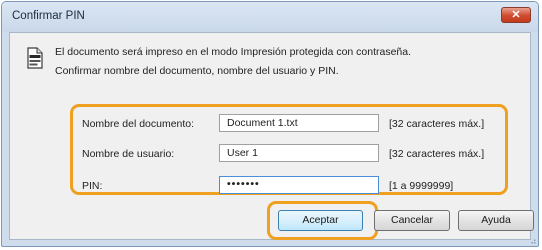  What do you see at coordinates (92, 186) in the screenshot?
I see `pin-label: PIN:` at bounding box center [92, 186].